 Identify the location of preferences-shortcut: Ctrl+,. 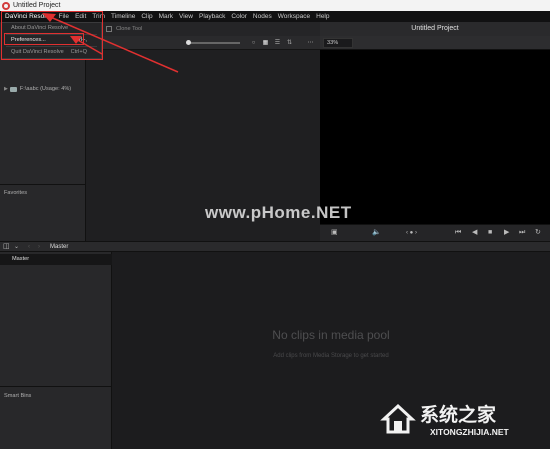
(80, 40).